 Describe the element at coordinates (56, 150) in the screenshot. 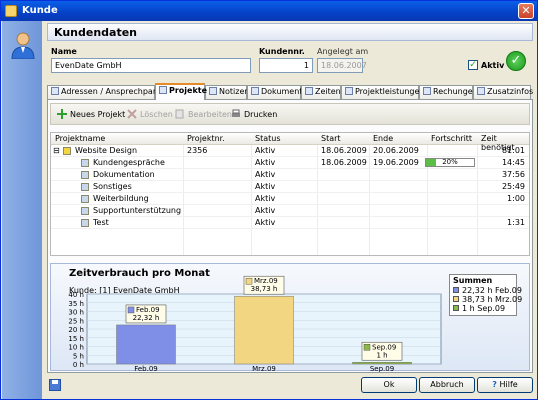

I see `expand-toggle-icon: ⊟` at that location.